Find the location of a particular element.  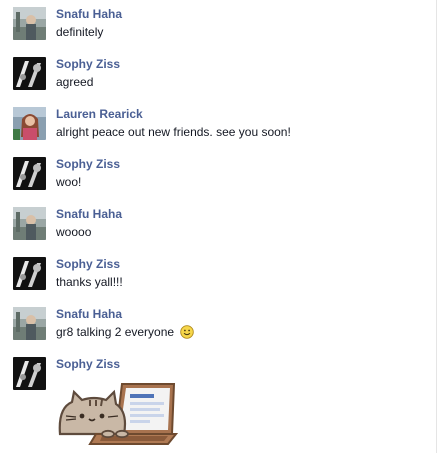

message-text: agreed is located at coordinates (75, 82).